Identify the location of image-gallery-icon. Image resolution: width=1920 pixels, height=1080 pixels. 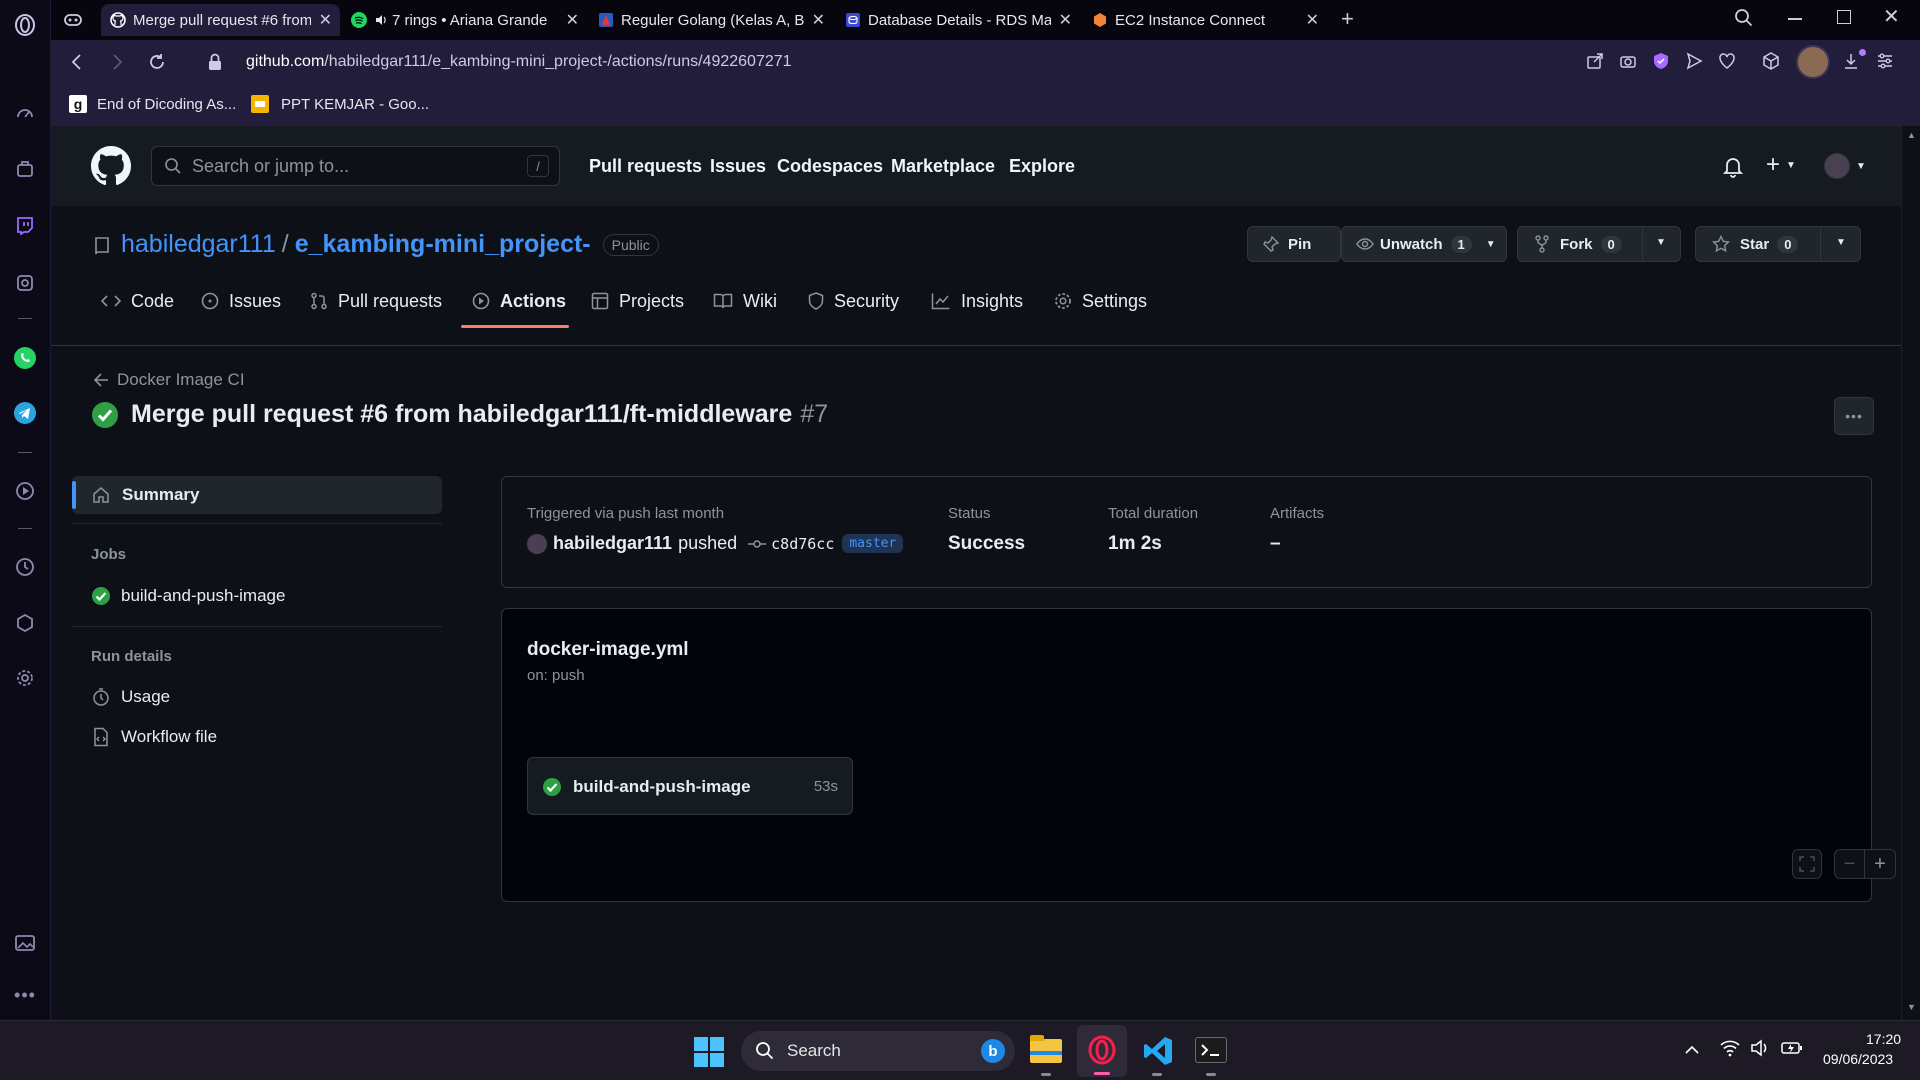
(25, 943).